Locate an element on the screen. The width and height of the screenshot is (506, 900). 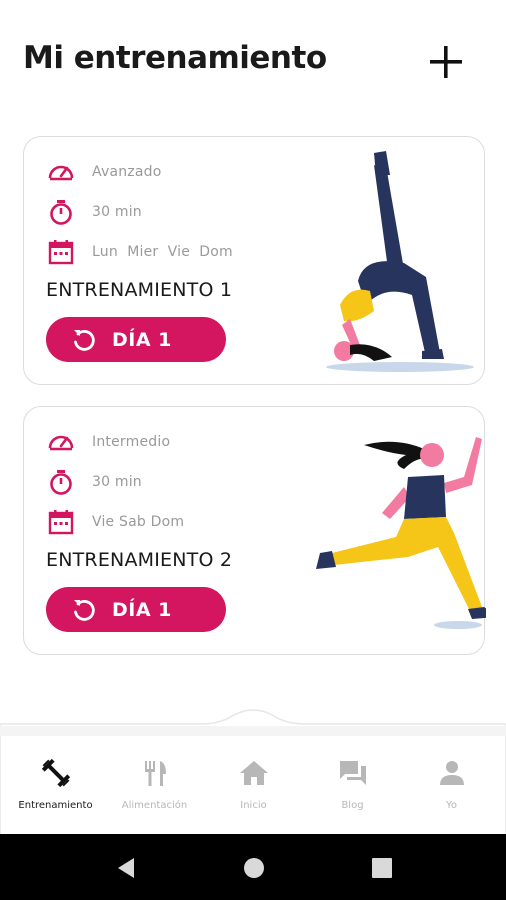
dumbbell-icon is located at coordinates (56, 773).